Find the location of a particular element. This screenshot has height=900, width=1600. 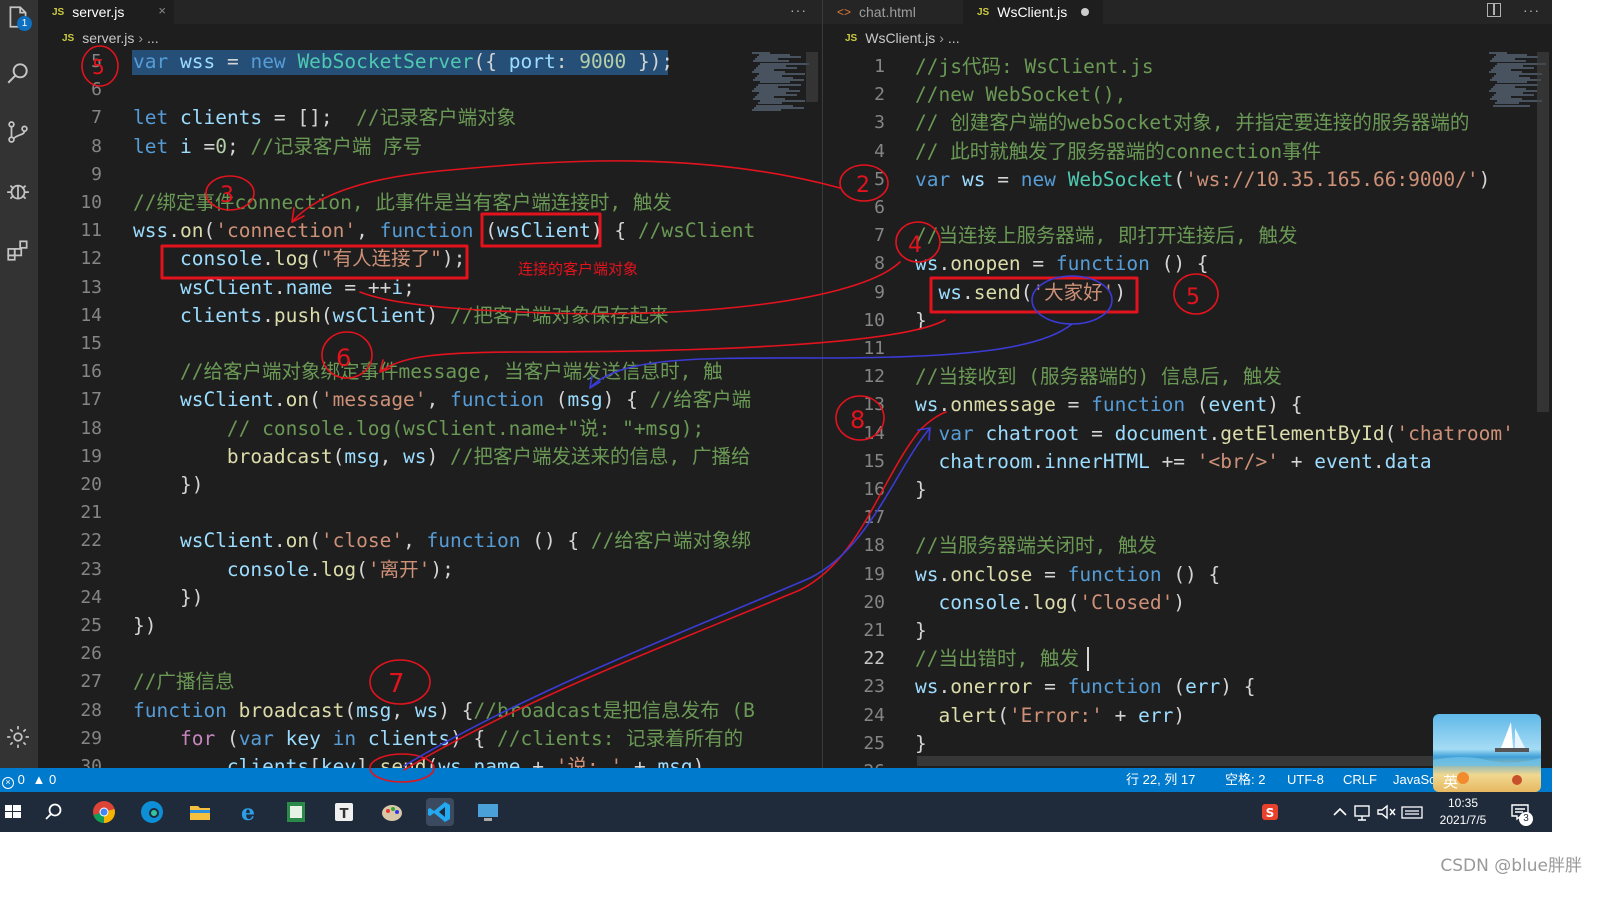

line-number: 3 is located at coordinates (857, 123).